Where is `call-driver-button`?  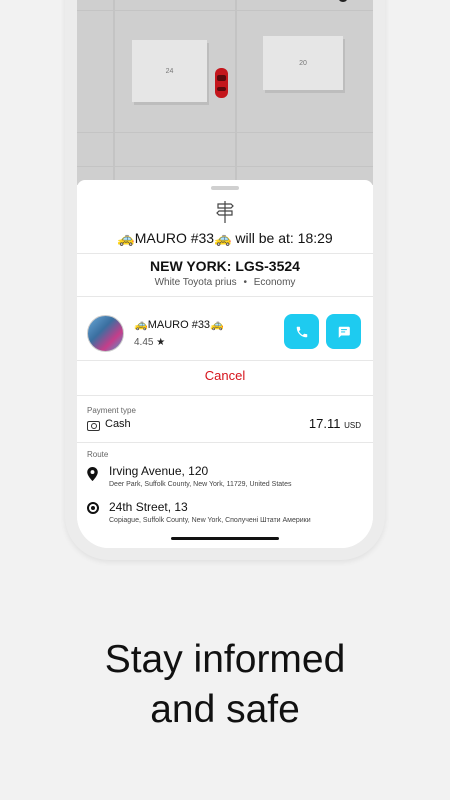 call-driver-button is located at coordinates (301, 331).